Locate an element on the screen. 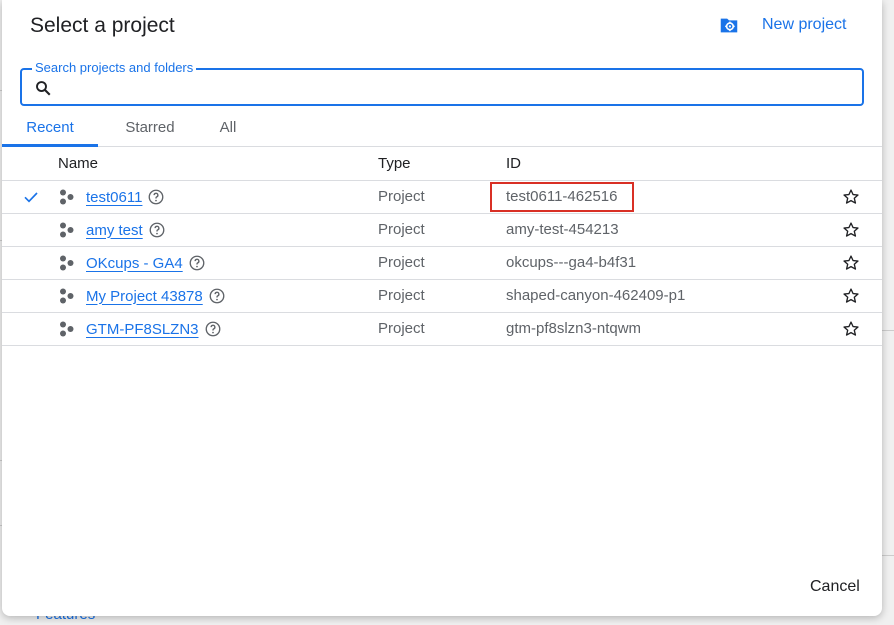  new-project-label: New project is located at coordinates (804, 24).